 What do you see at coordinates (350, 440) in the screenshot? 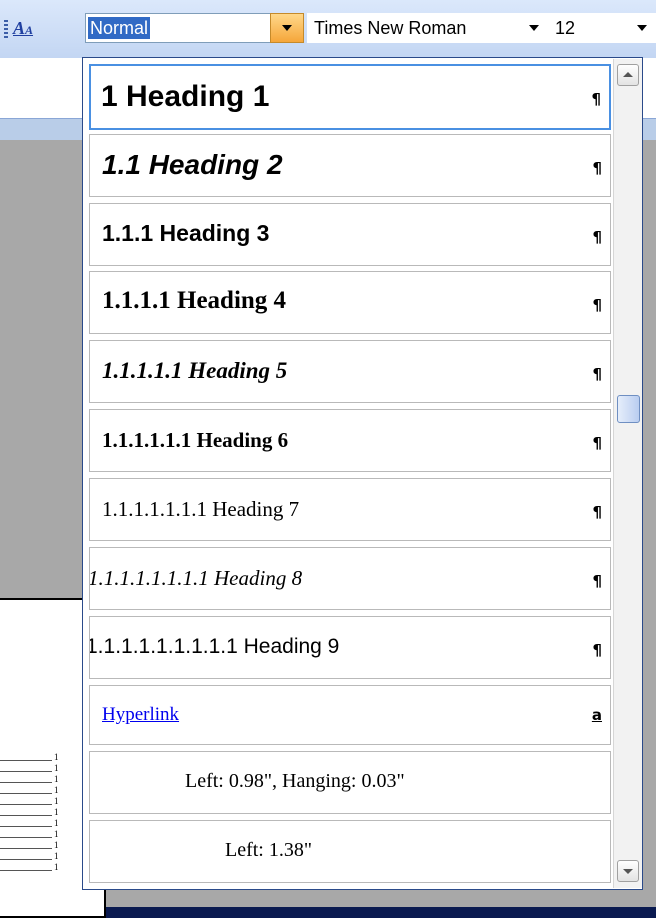
I see `style-list-item: 1.1.1.1.1.1 Heading 6 ¶` at bounding box center [350, 440].